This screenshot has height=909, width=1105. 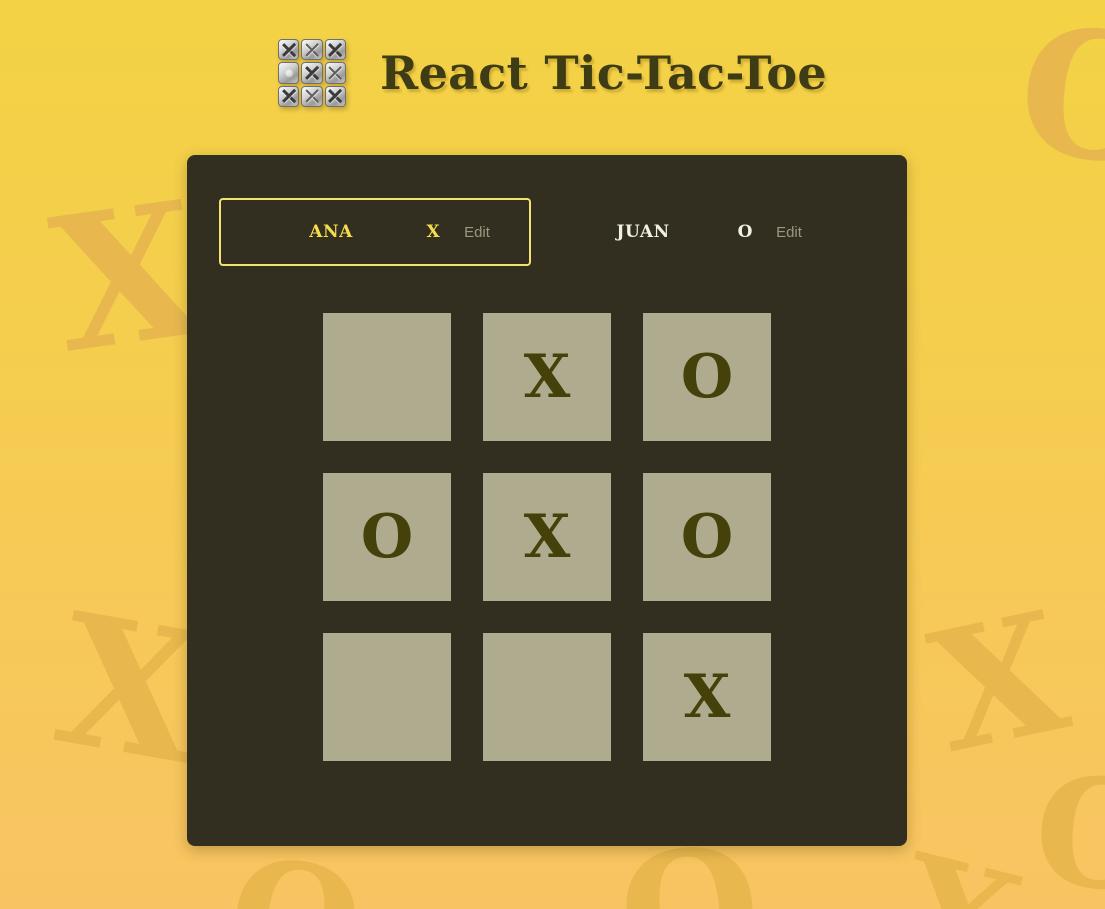 I want to click on board-cell-button-1-0: O, so click(x=387, y=537).